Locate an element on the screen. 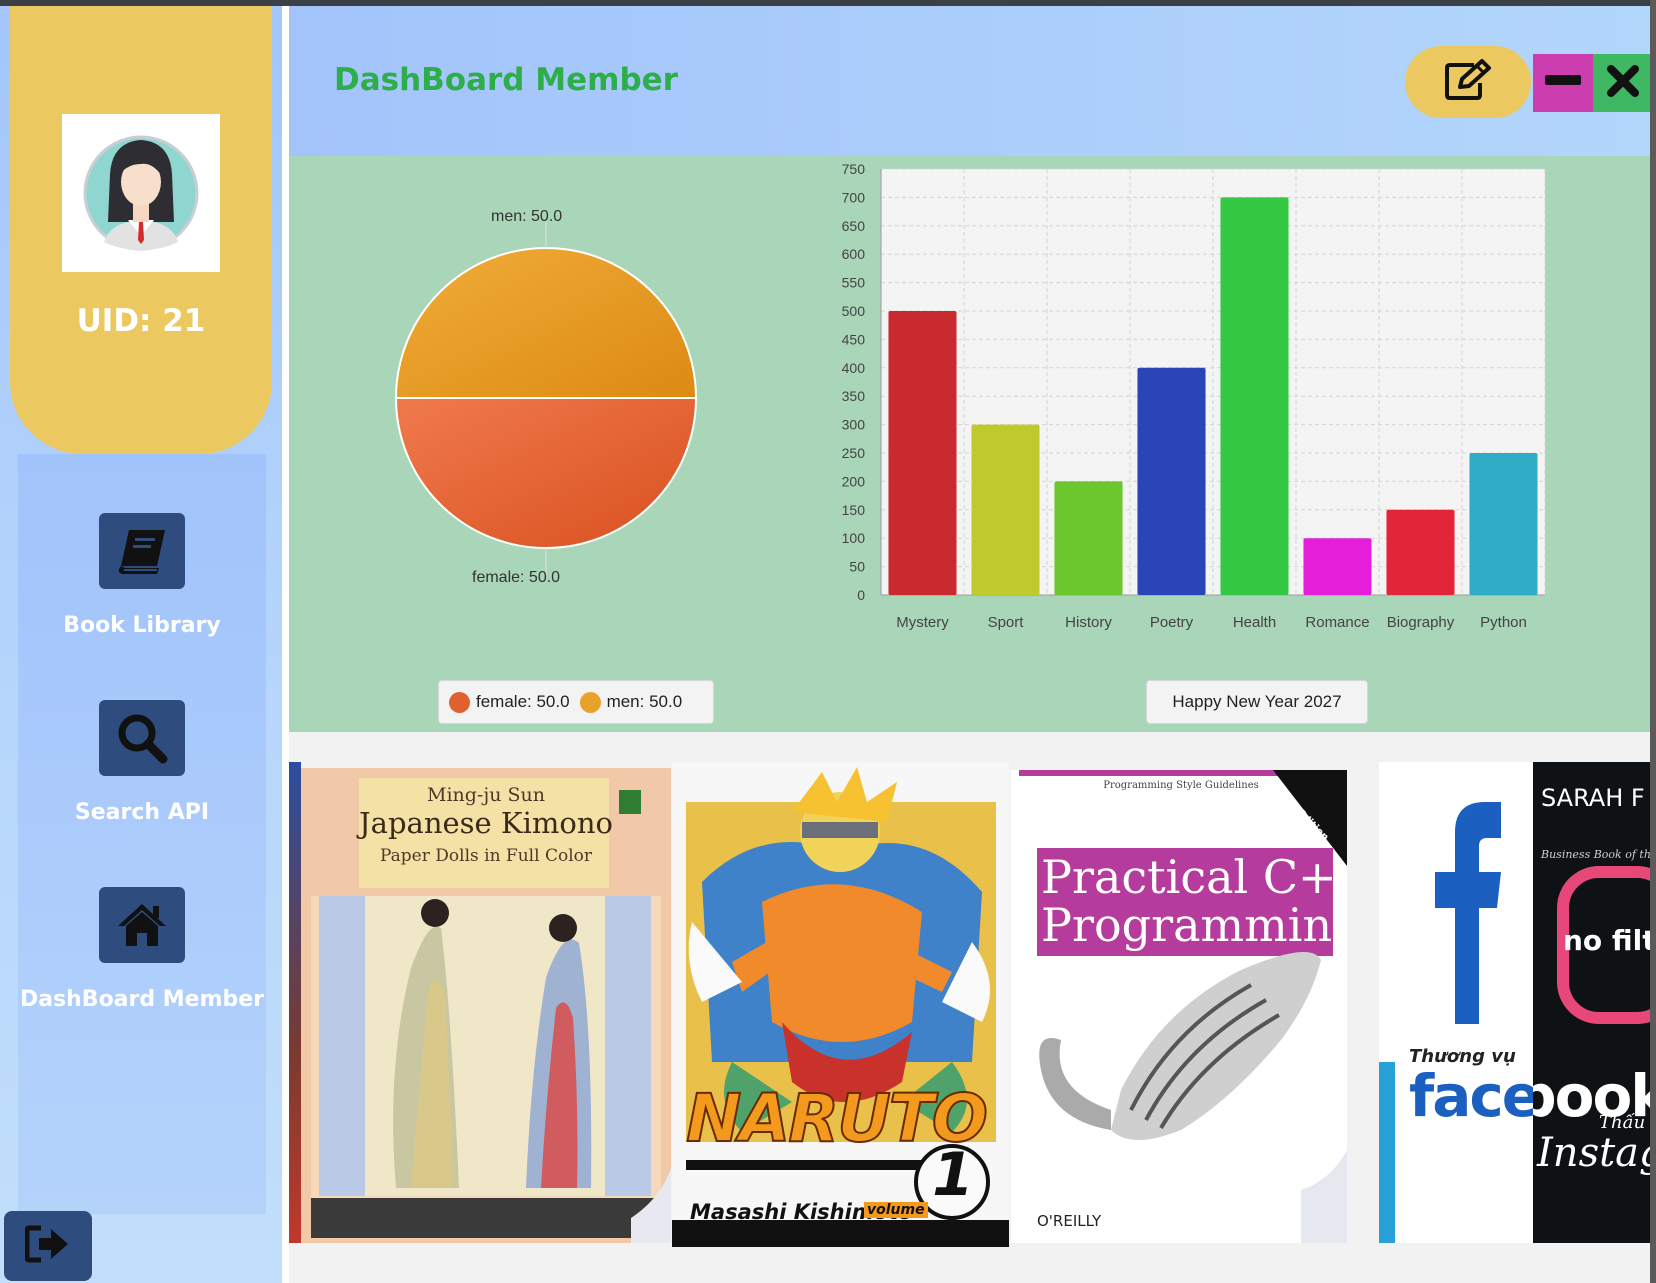 This screenshot has height=1283, width=1656. y-tick-label: 200 is located at coordinates (854, 481).